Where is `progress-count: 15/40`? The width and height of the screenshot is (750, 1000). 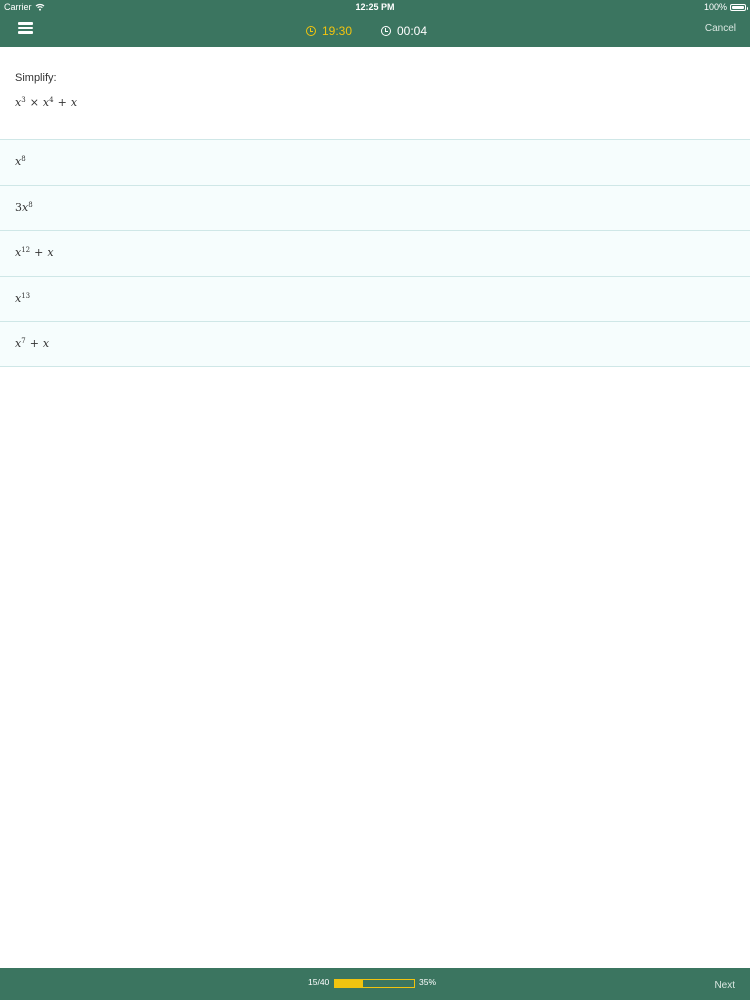 progress-count: 15/40 is located at coordinates (319, 982).